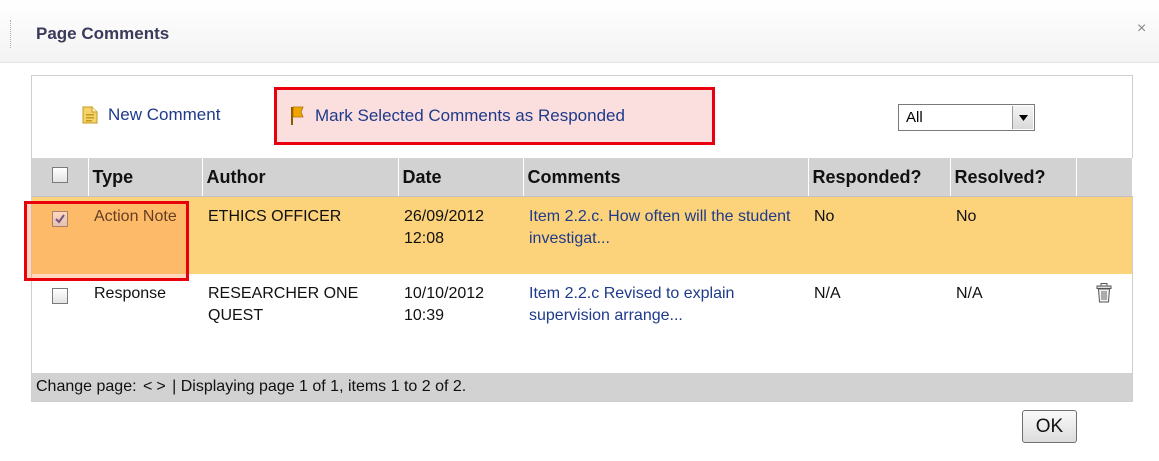 This screenshot has width=1159, height=461. I want to click on flag-icon, so click(297, 115).